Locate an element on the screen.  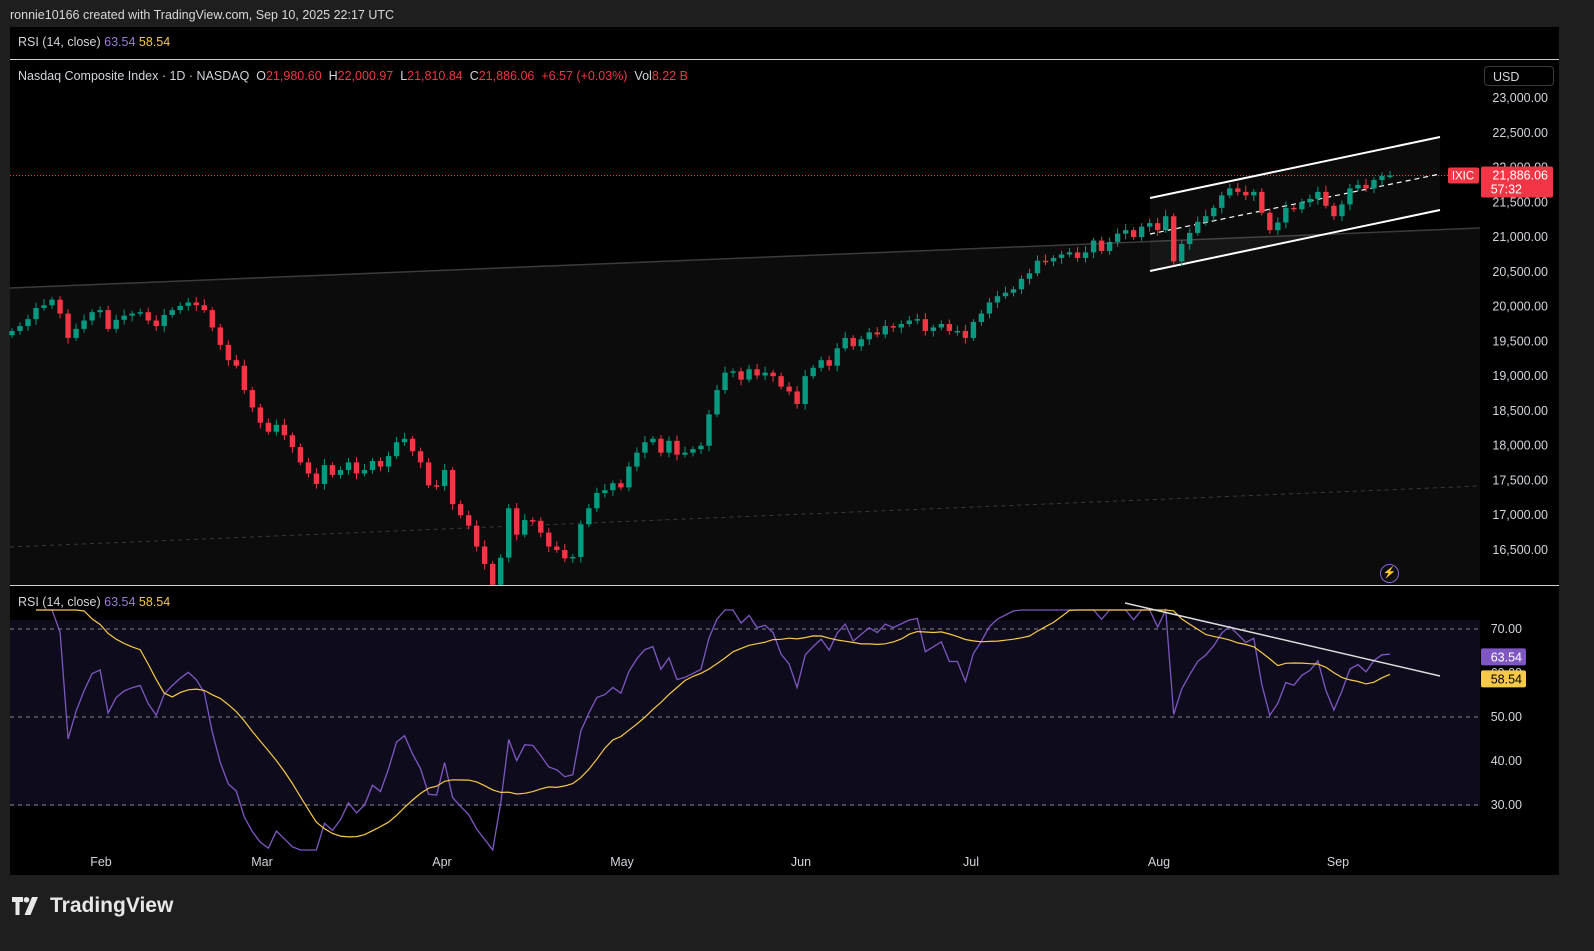
time-axis-label: Jul is located at coordinates (971, 862).